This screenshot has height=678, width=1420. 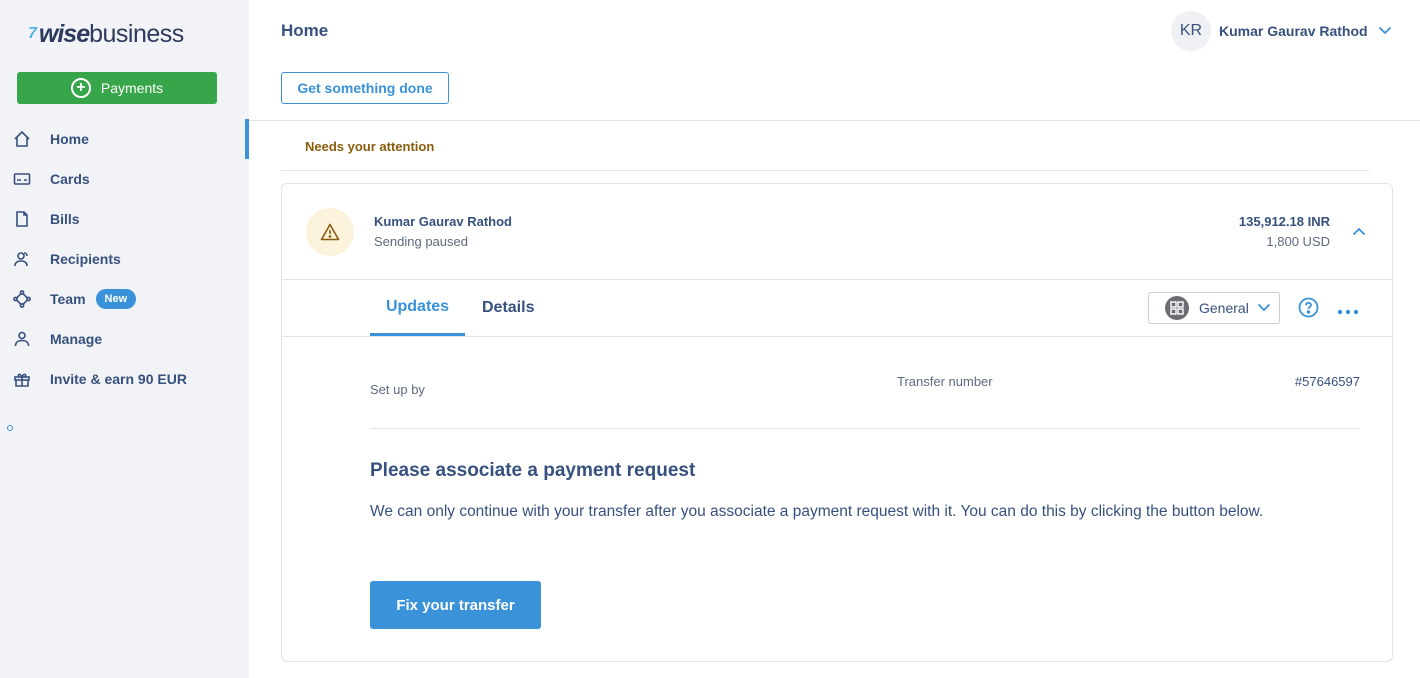 I want to click on set-up-by-label: Set up by, so click(x=397, y=389).